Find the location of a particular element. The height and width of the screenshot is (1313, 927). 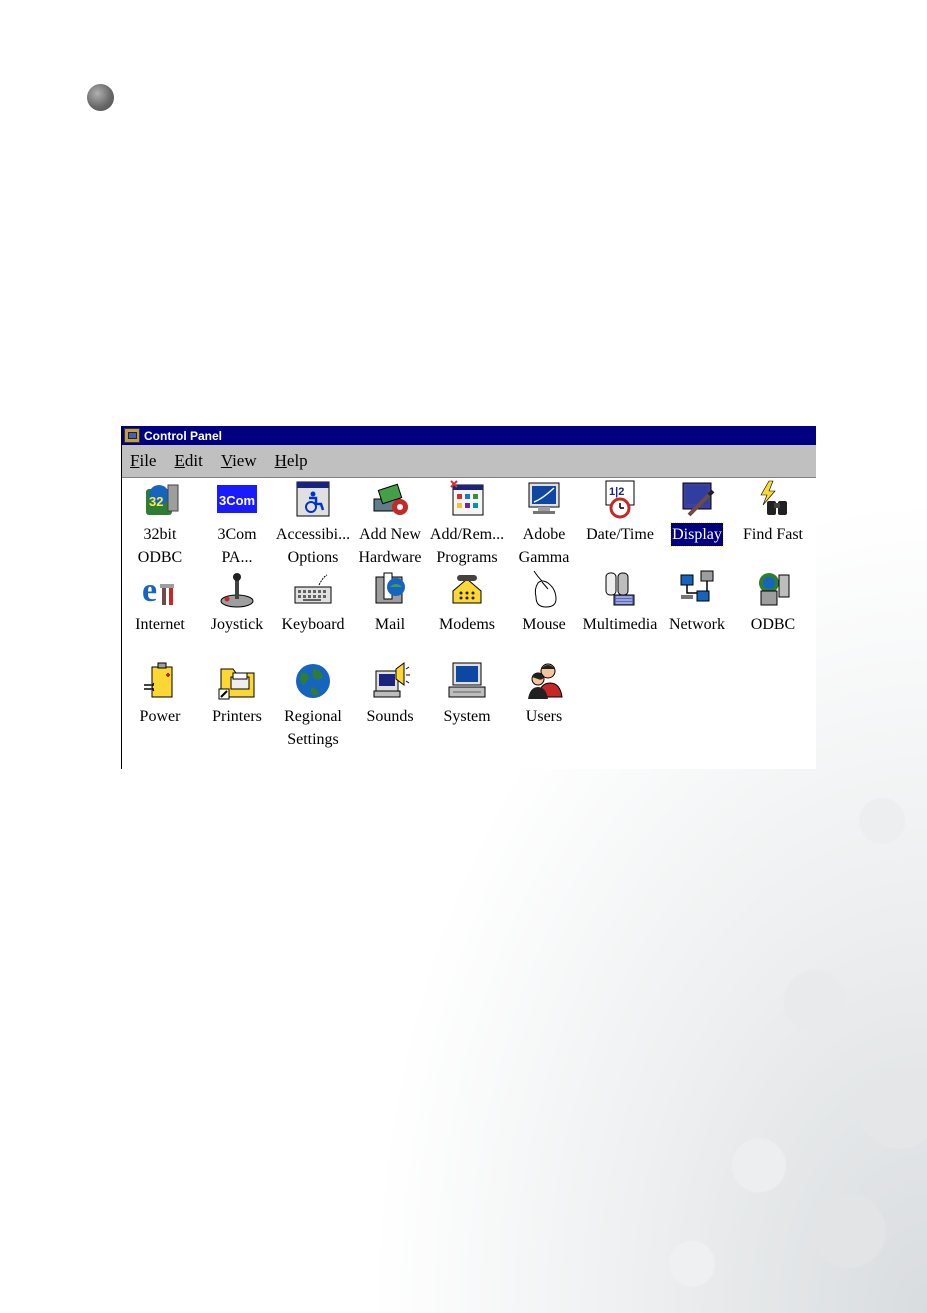

applet-regional-settings: Regional Settings is located at coordinates (313, 706).